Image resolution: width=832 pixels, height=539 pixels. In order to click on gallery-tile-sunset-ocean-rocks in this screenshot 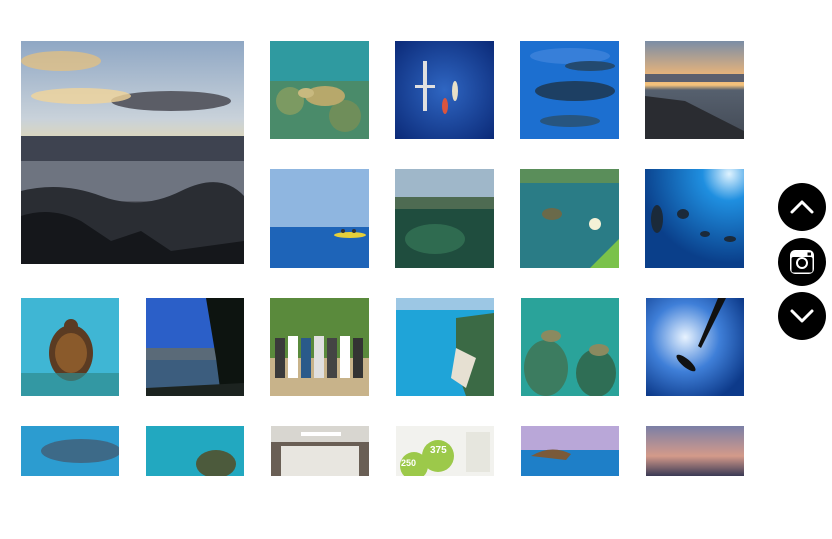, I will do `click(132, 152)`.